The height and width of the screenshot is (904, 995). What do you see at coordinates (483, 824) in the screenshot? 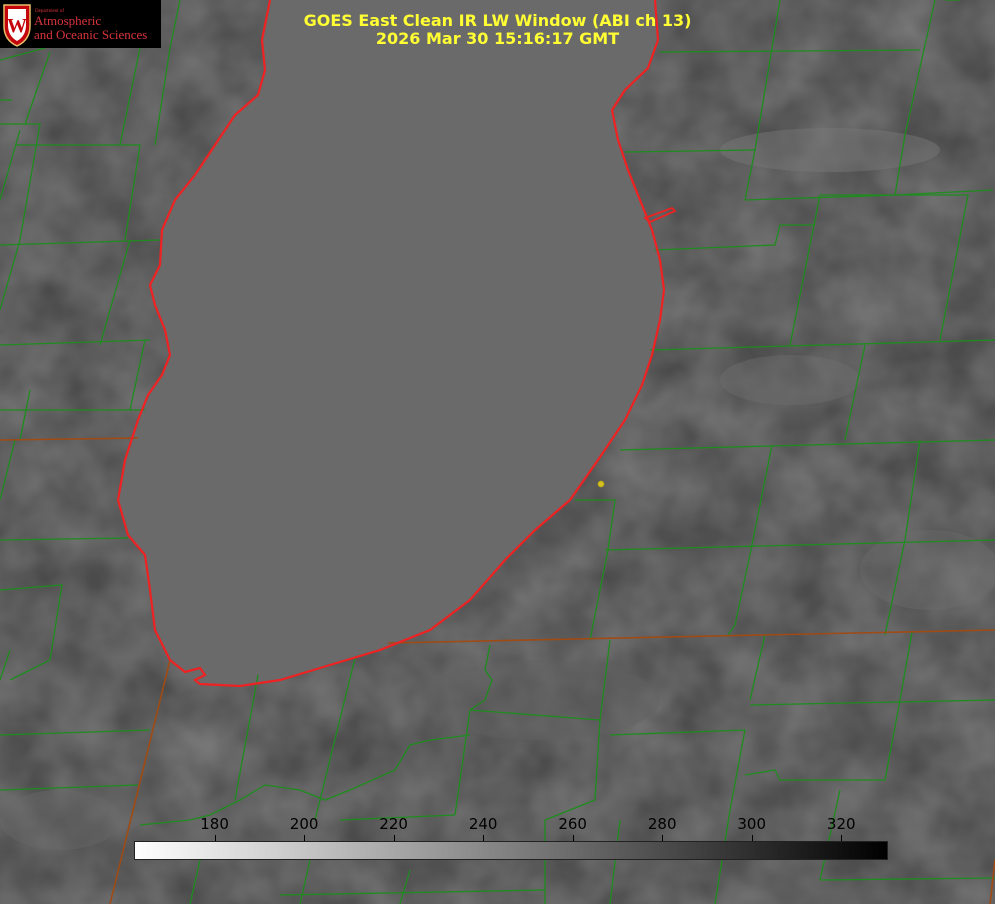
I see `colorbar-tick-label: 240` at bounding box center [483, 824].